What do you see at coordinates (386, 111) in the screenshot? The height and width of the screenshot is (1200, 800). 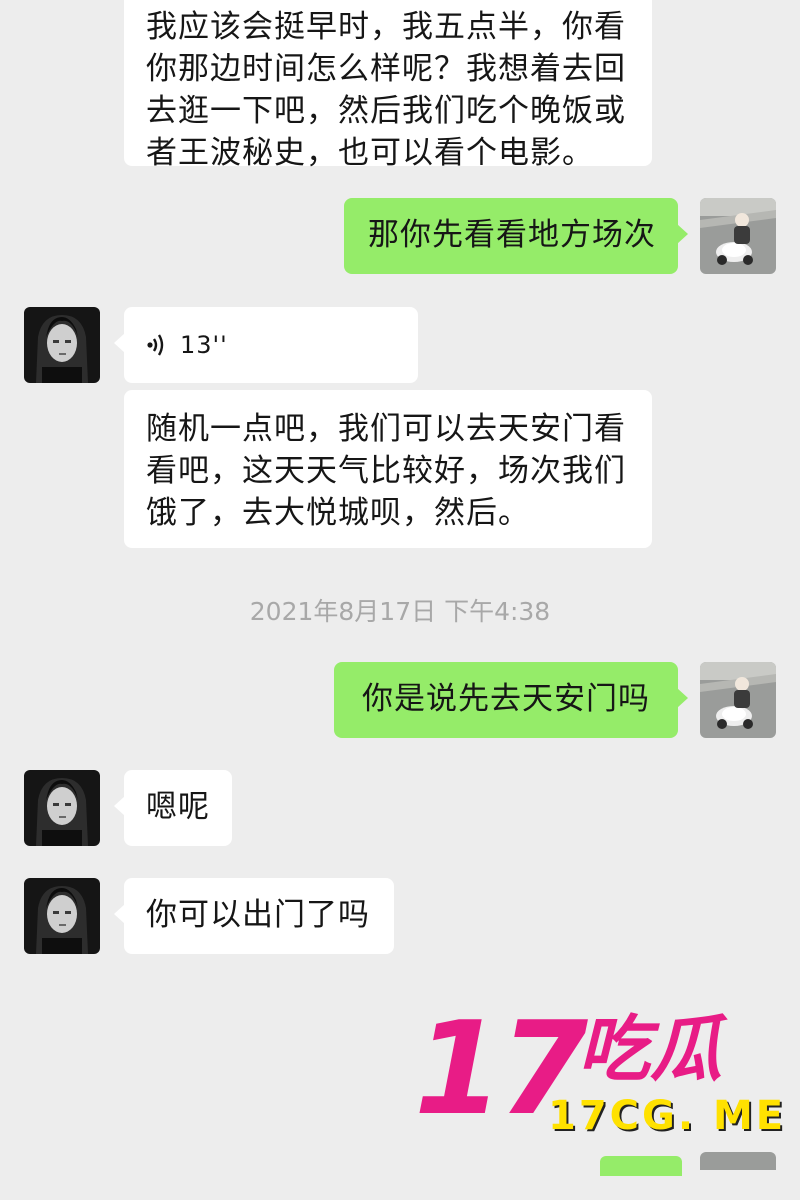 I see `message-line: 去逛一下吧，然后我们吃个晚饭或` at bounding box center [386, 111].